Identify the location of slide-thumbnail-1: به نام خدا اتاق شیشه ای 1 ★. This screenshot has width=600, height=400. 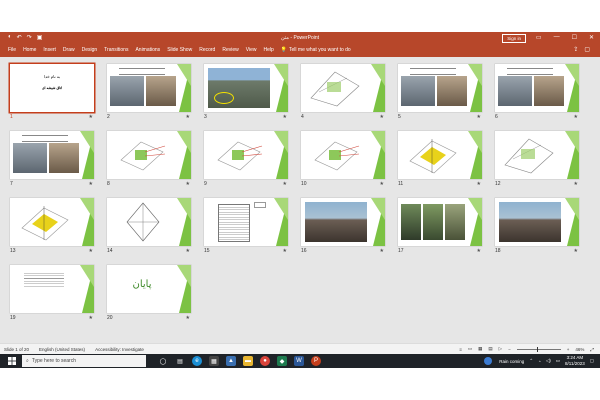
(52, 95).